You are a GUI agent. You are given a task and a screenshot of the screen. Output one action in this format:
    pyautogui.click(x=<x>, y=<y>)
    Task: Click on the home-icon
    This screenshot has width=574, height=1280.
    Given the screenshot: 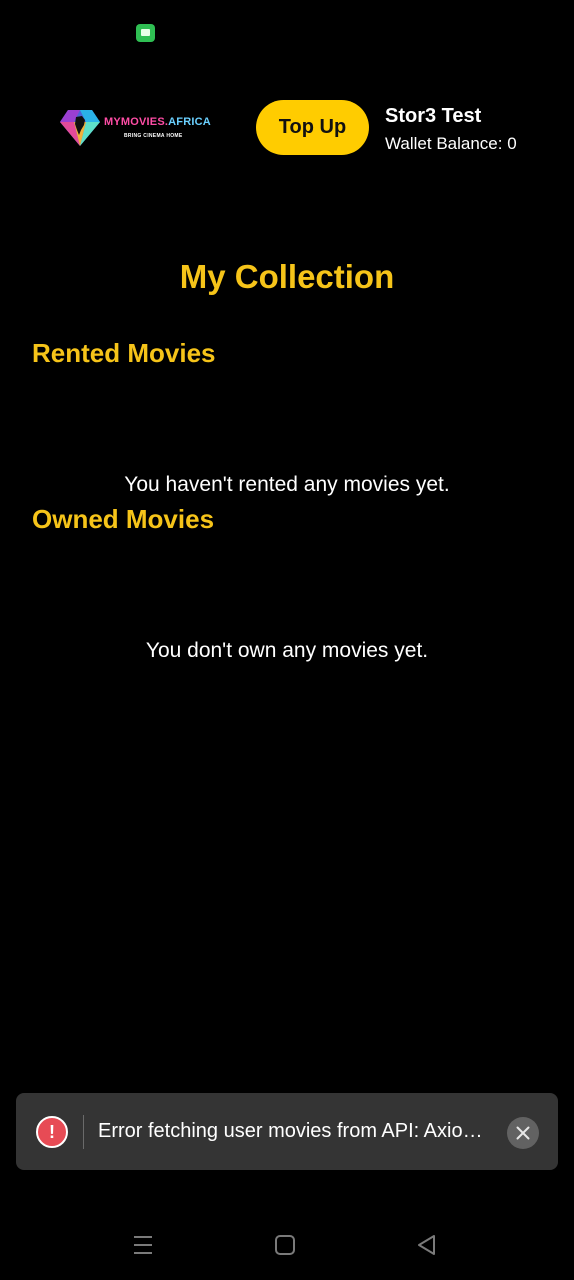 What is the action you would take?
    pyautogui.click(x=285, y=1245)
    